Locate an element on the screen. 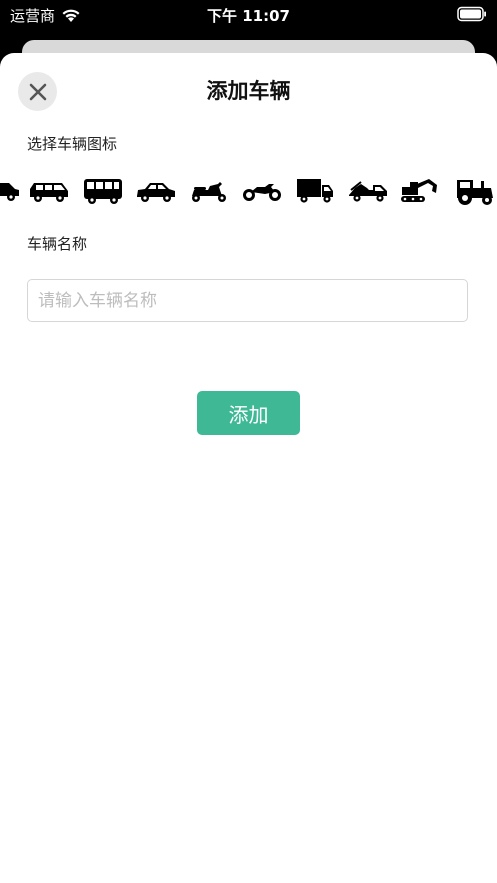  truck-icon is located at coordinates (315, 191).